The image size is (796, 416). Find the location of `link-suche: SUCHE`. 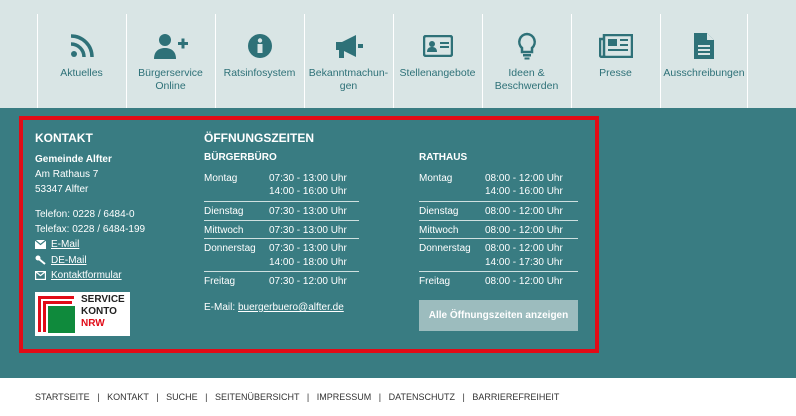

link-suche: SUCHE is located at coordinates (182, 397).